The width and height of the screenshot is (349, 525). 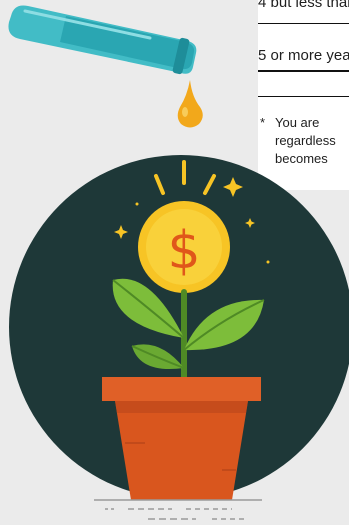 I want to click on ground-lines, so click(x=178, y=509).